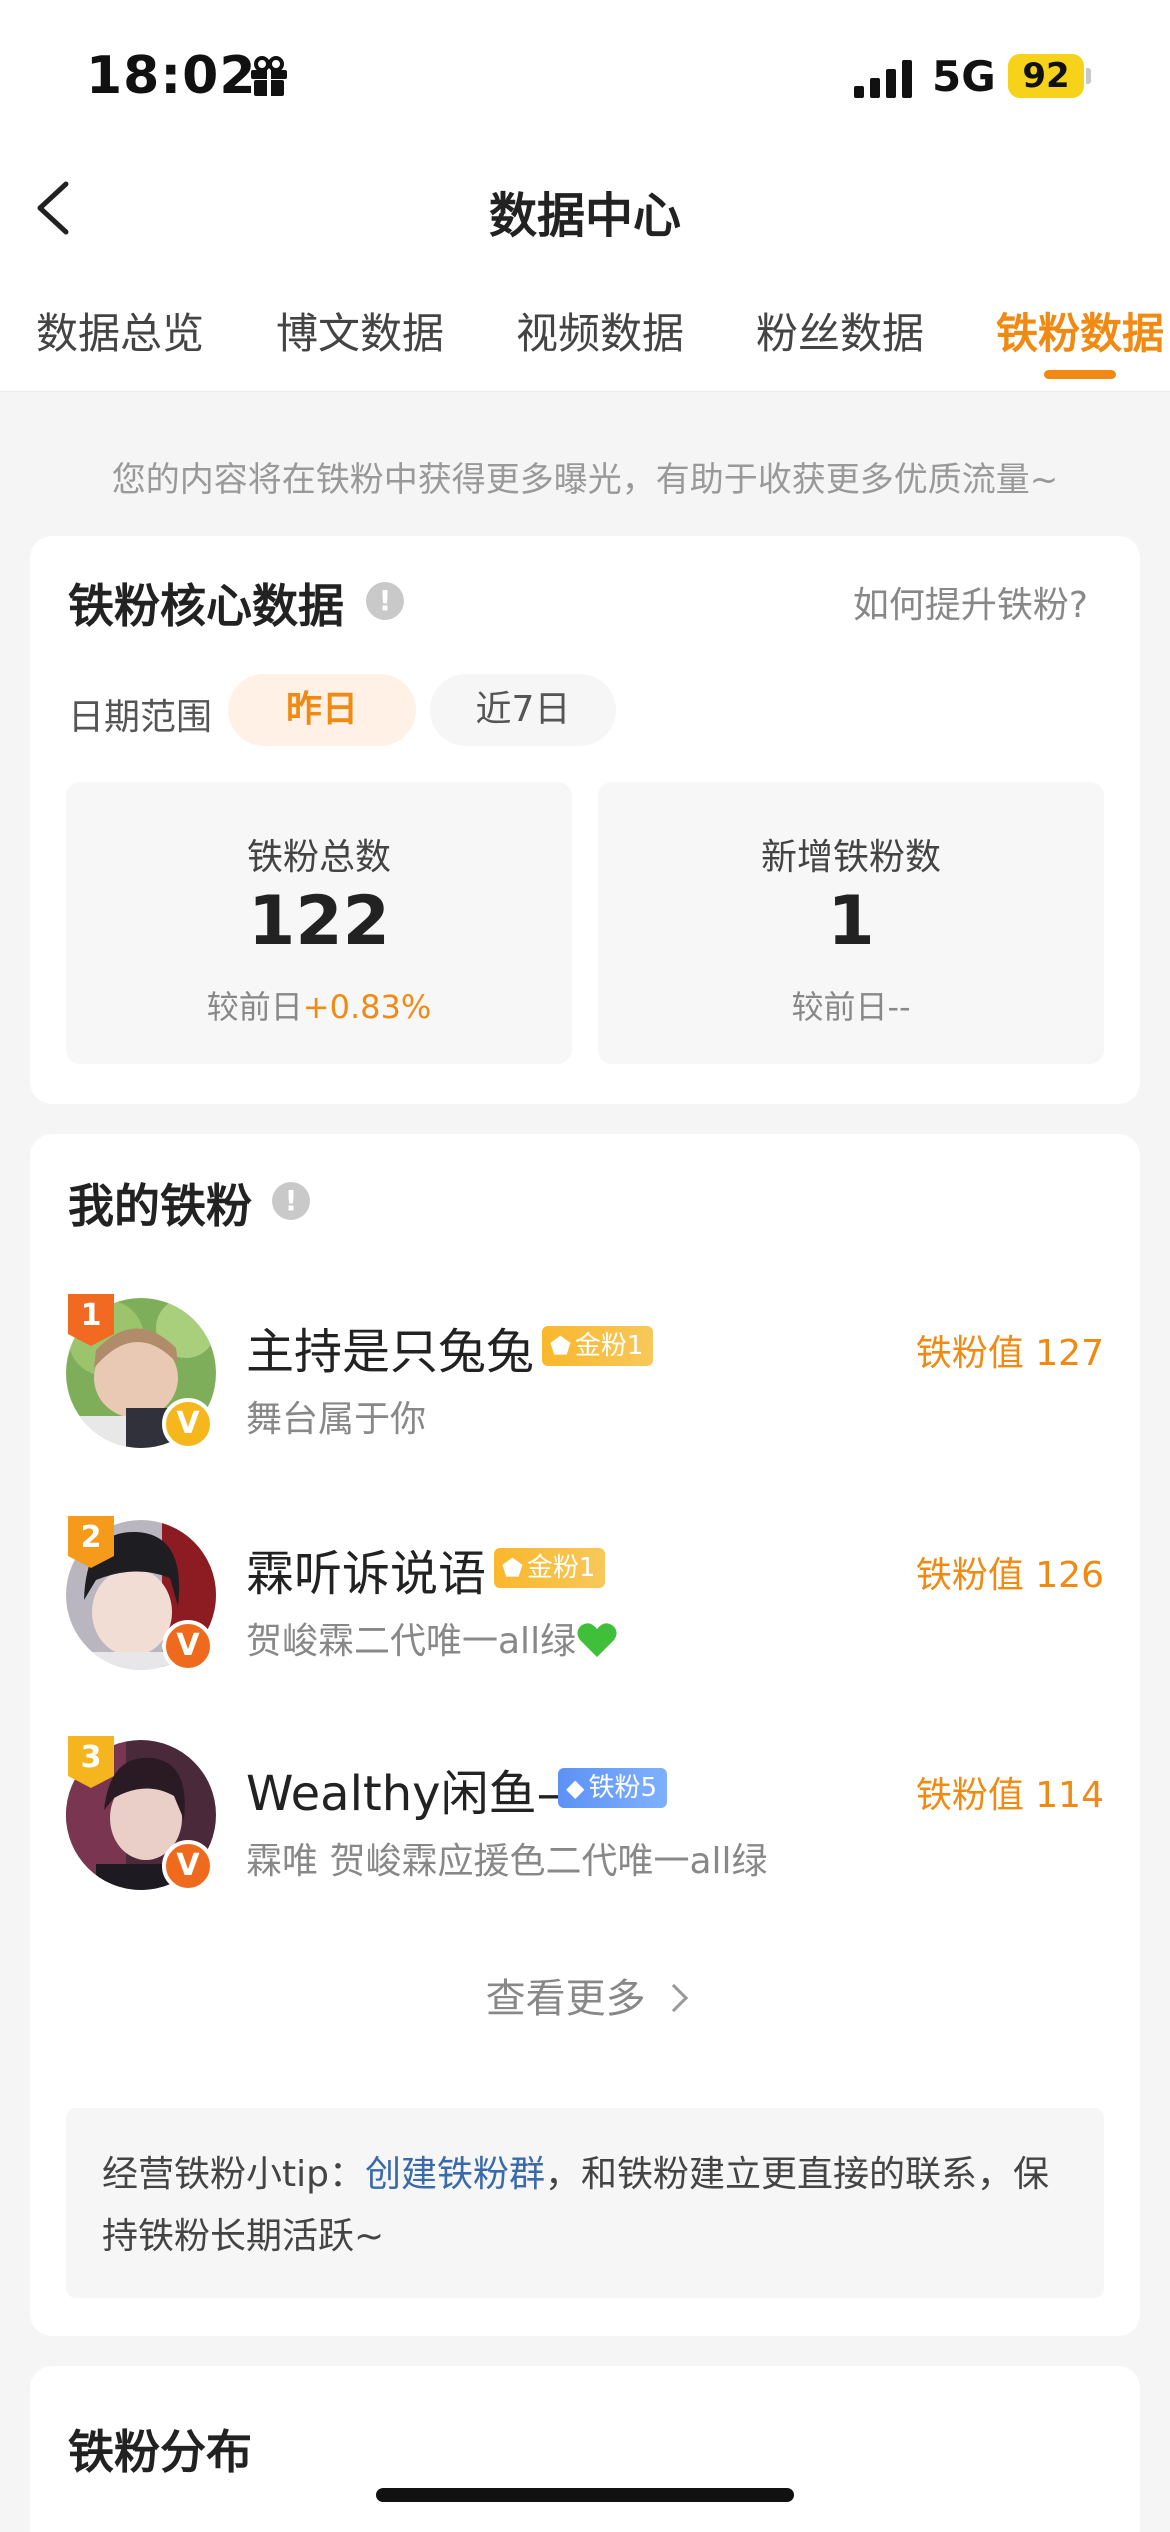 The width and height of the screenshot is (1170, 2532). What do you see at coordinates (585, 1598) in the screenshot?
I see `fan-row: 2 V 霖听诉说语 ⬟ 金粉1 贺峻霖二代唯一all绿 铁粉值 126` at bounding box center [585, 1598].